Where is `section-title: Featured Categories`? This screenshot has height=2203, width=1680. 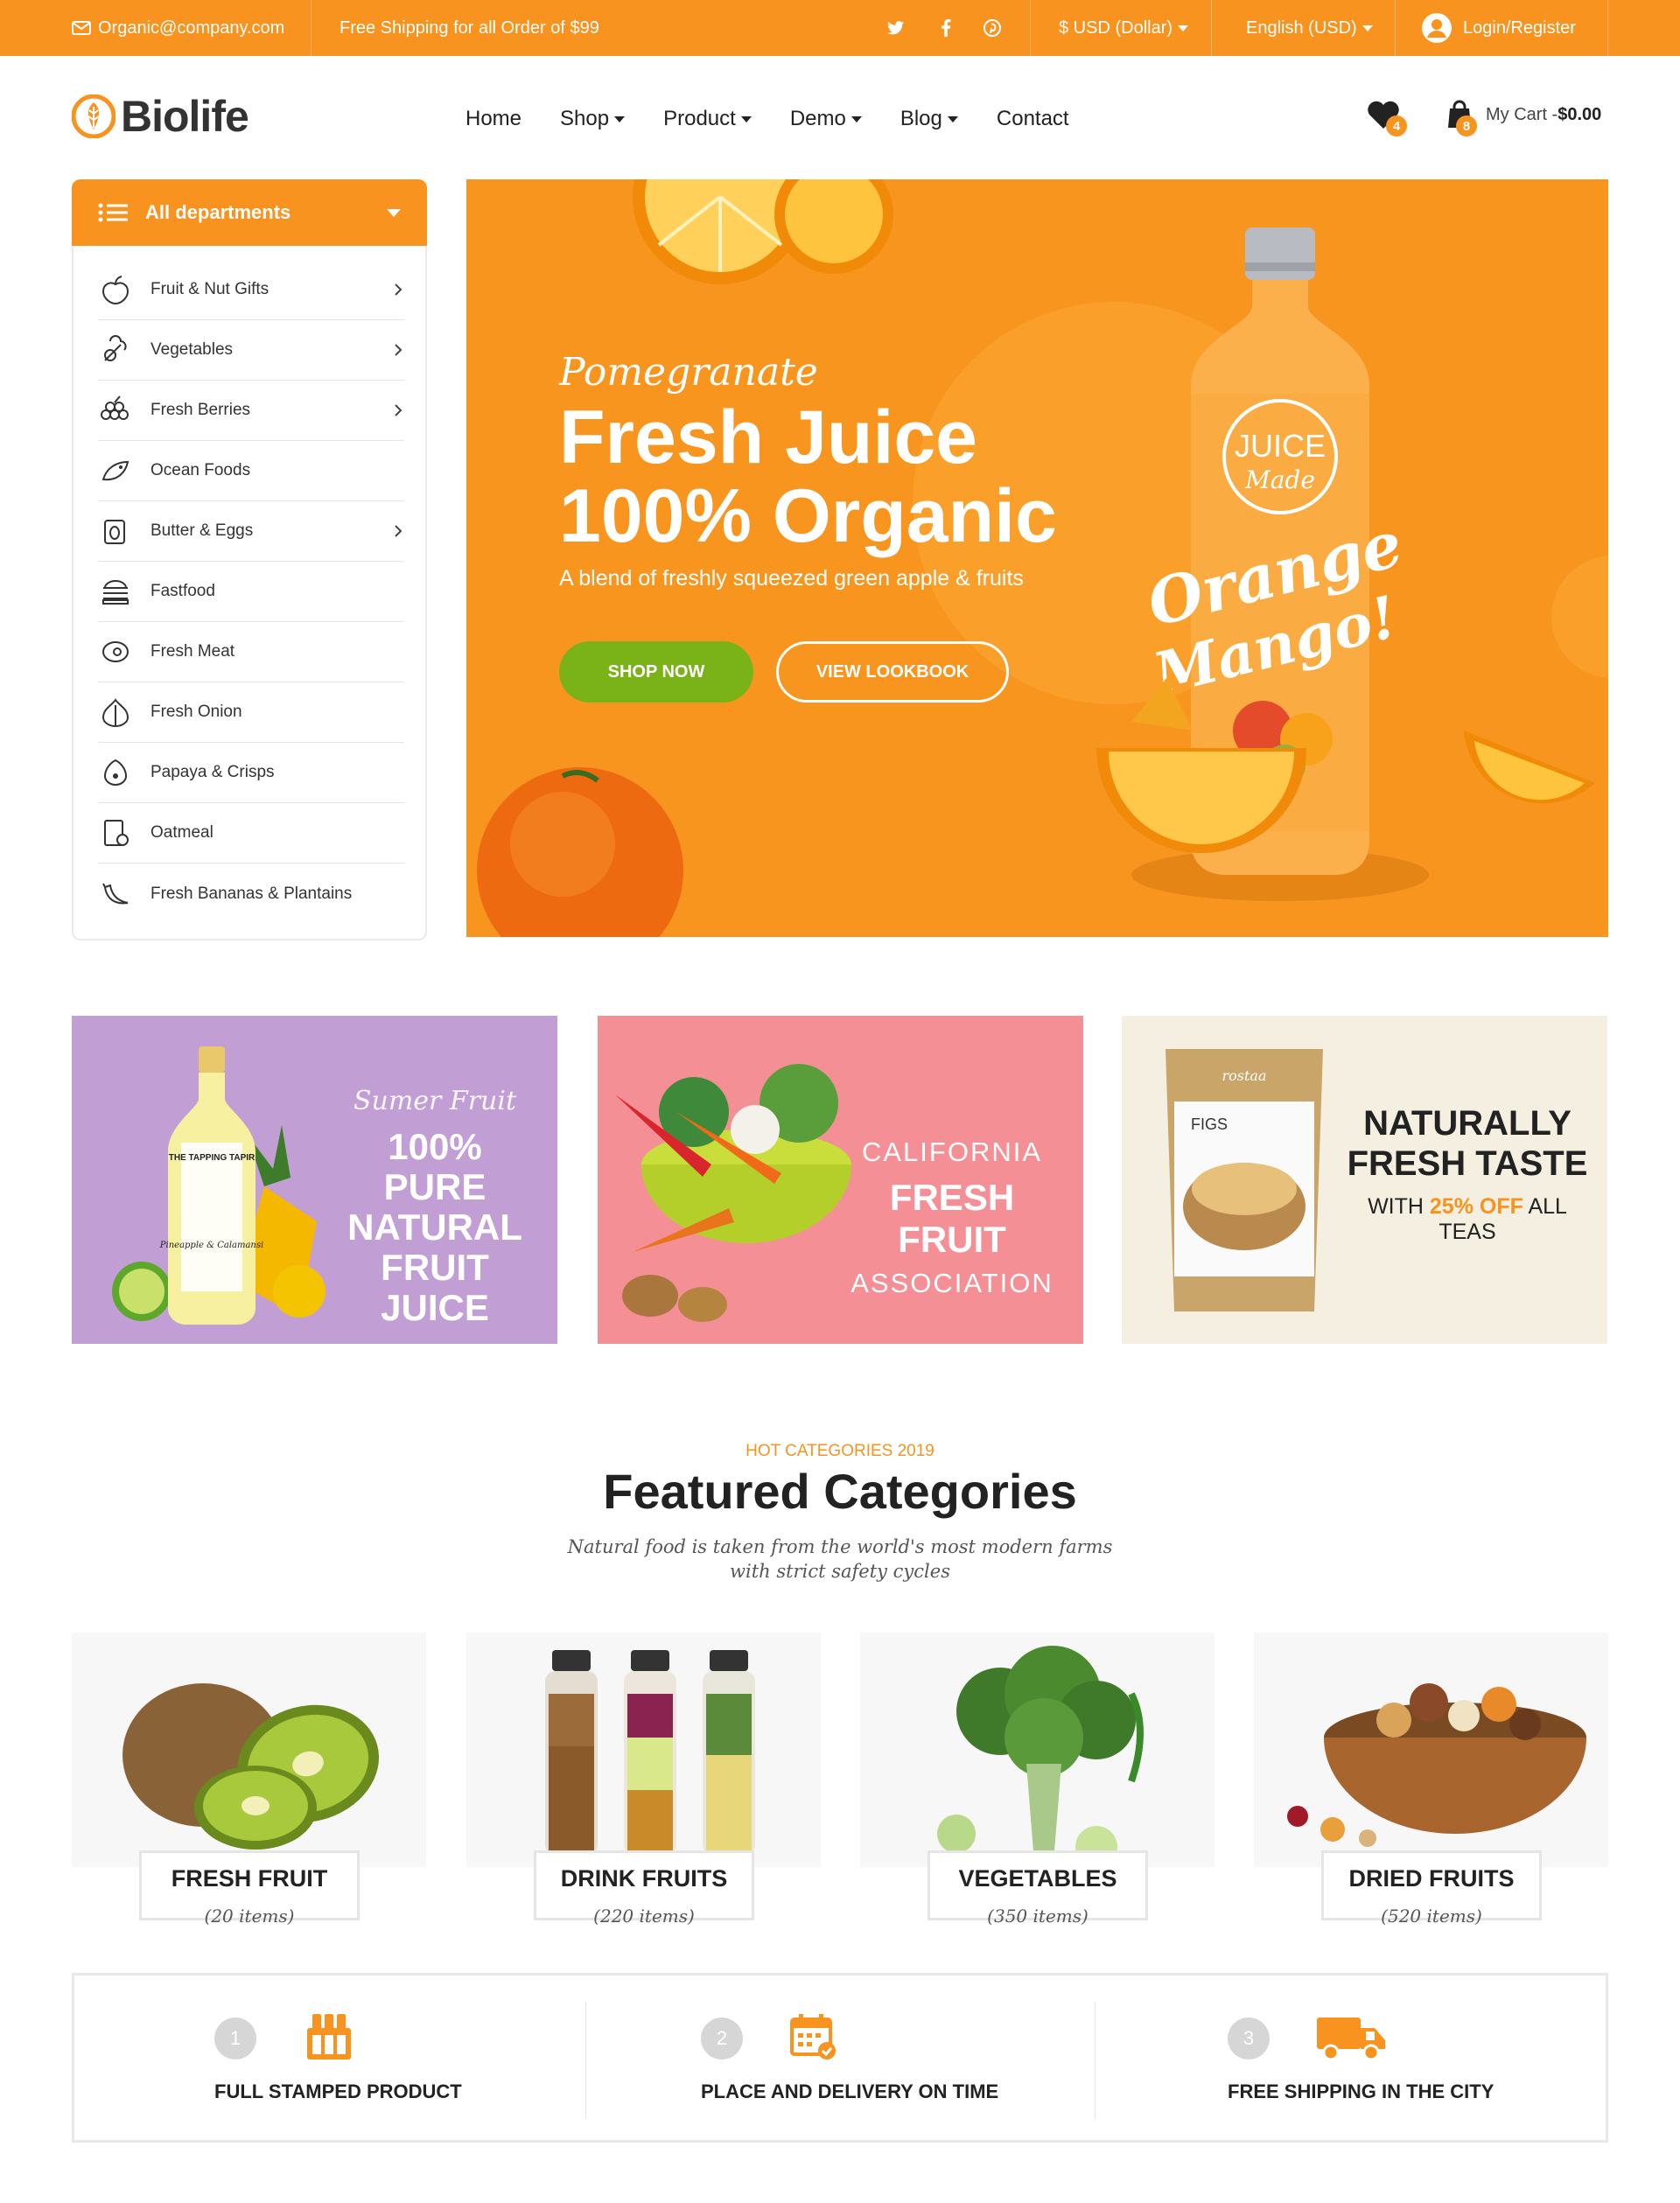
section-title: Featured Categories is located at coordinates (840, 1491).